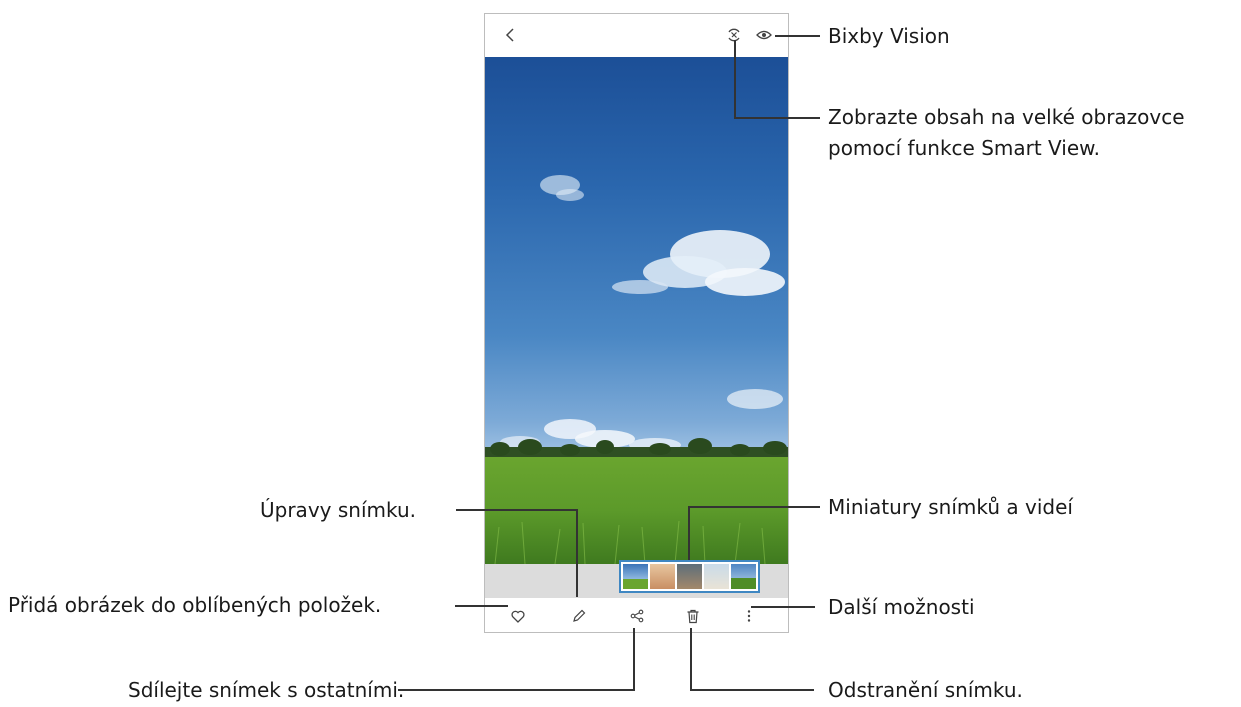 This screenshot has height=707, width=1241. I want to click on callout-line-bixby-vision, so click(797, 36).